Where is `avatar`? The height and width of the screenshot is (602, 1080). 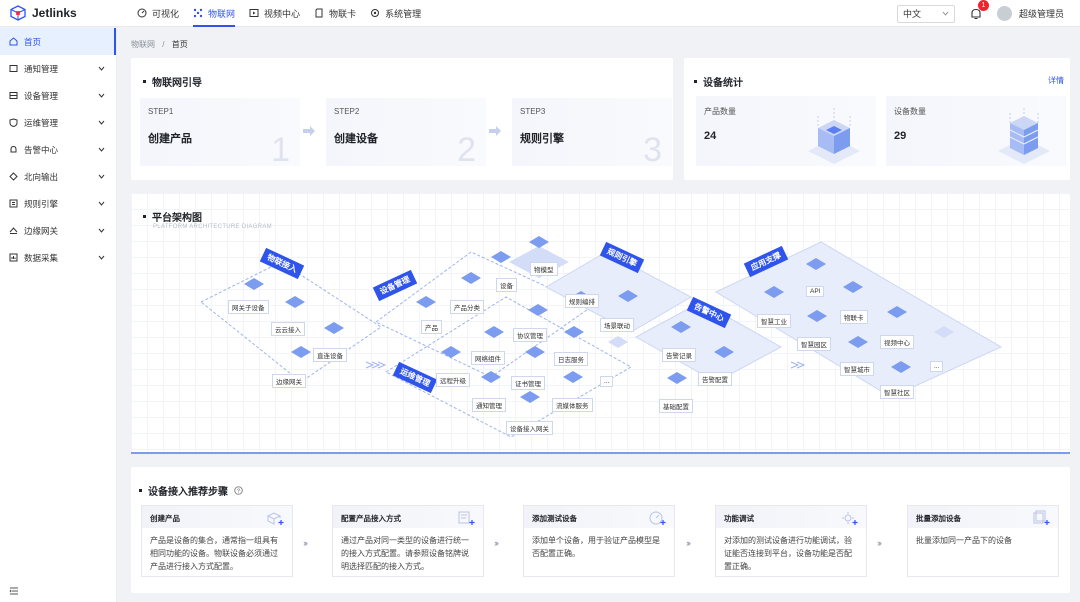 avatar is located at coordinates (1004, 13).